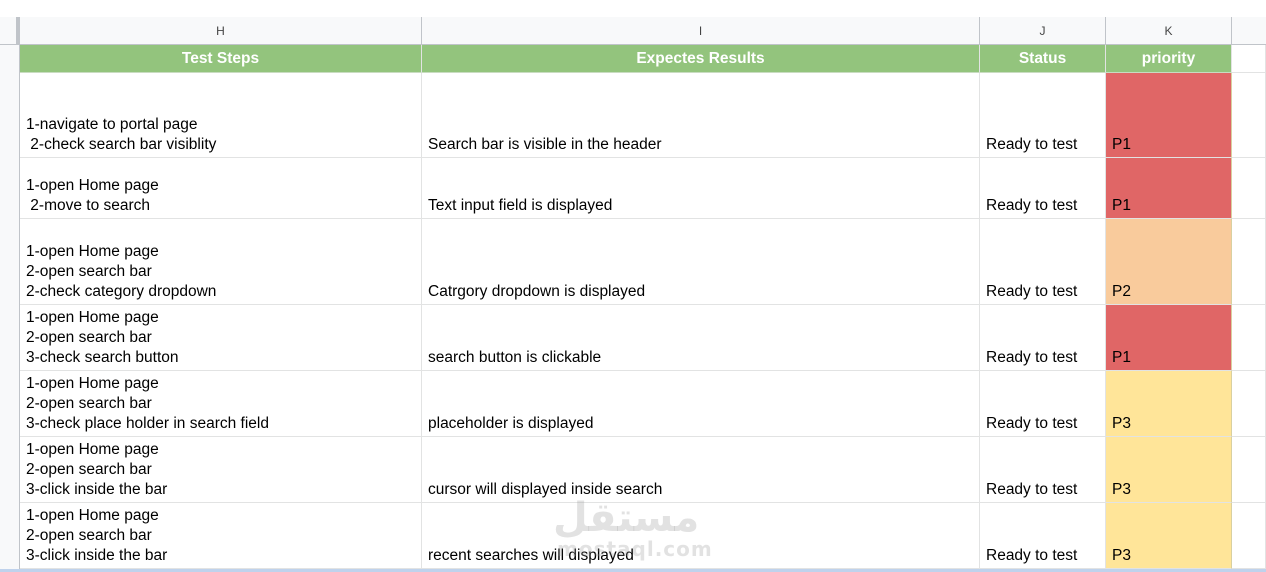 The width and height of the screenshot is (1266, 572). What do you see at coordinates (10, 31) in the screenshot?
I see `select-all-corner` at bounding box center [10, 31].